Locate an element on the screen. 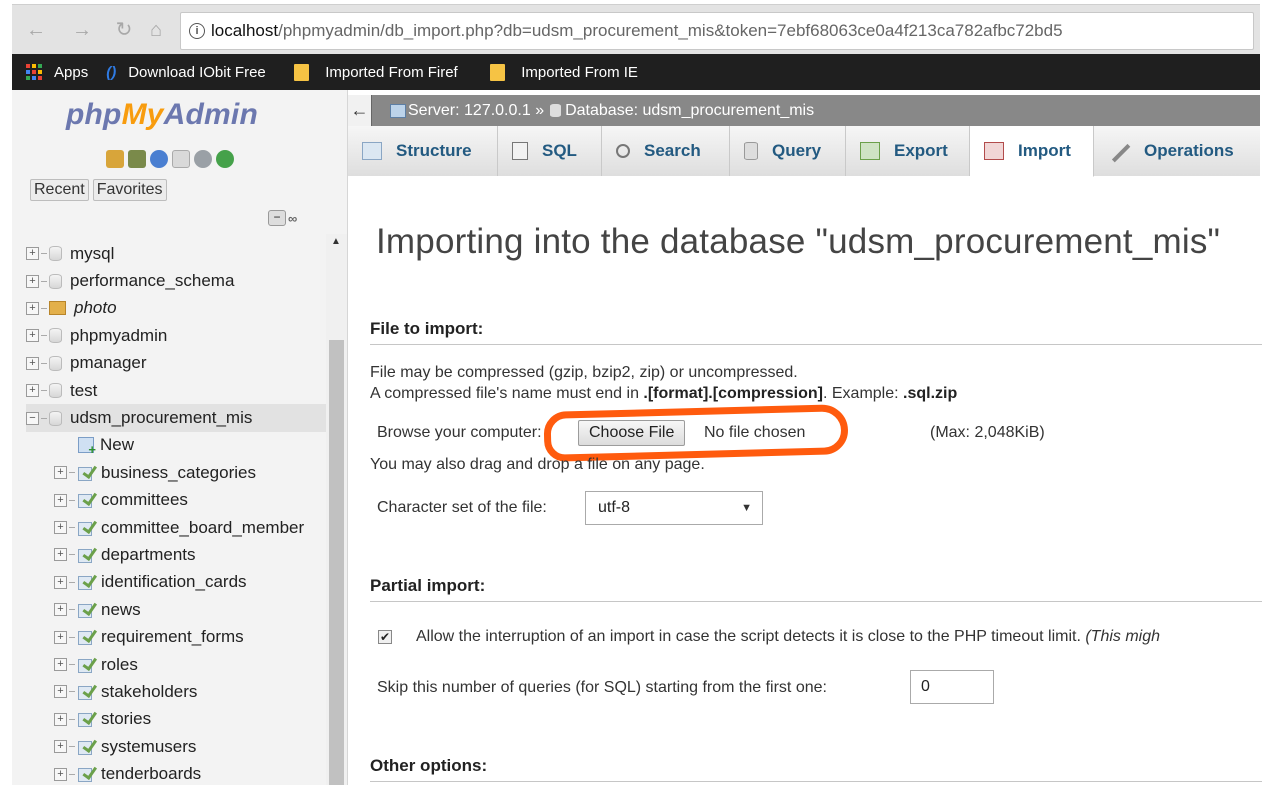  tree-table-item: + identification_cards is located at coordinates (176, 582).